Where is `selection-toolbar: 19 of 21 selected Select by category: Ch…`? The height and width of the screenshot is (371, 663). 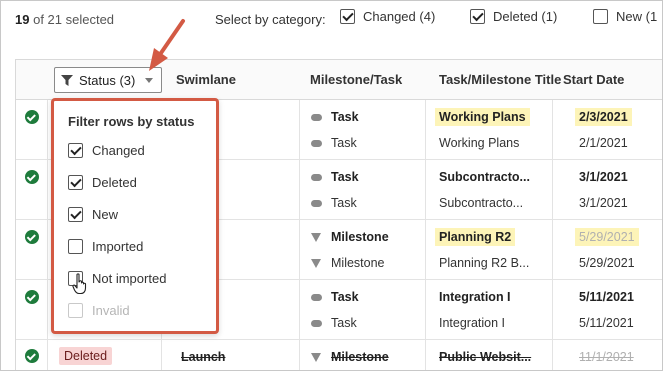
selection-toolbar: 19 of 21 selected Select by category: Ch… is located at coordinates (331, 22).